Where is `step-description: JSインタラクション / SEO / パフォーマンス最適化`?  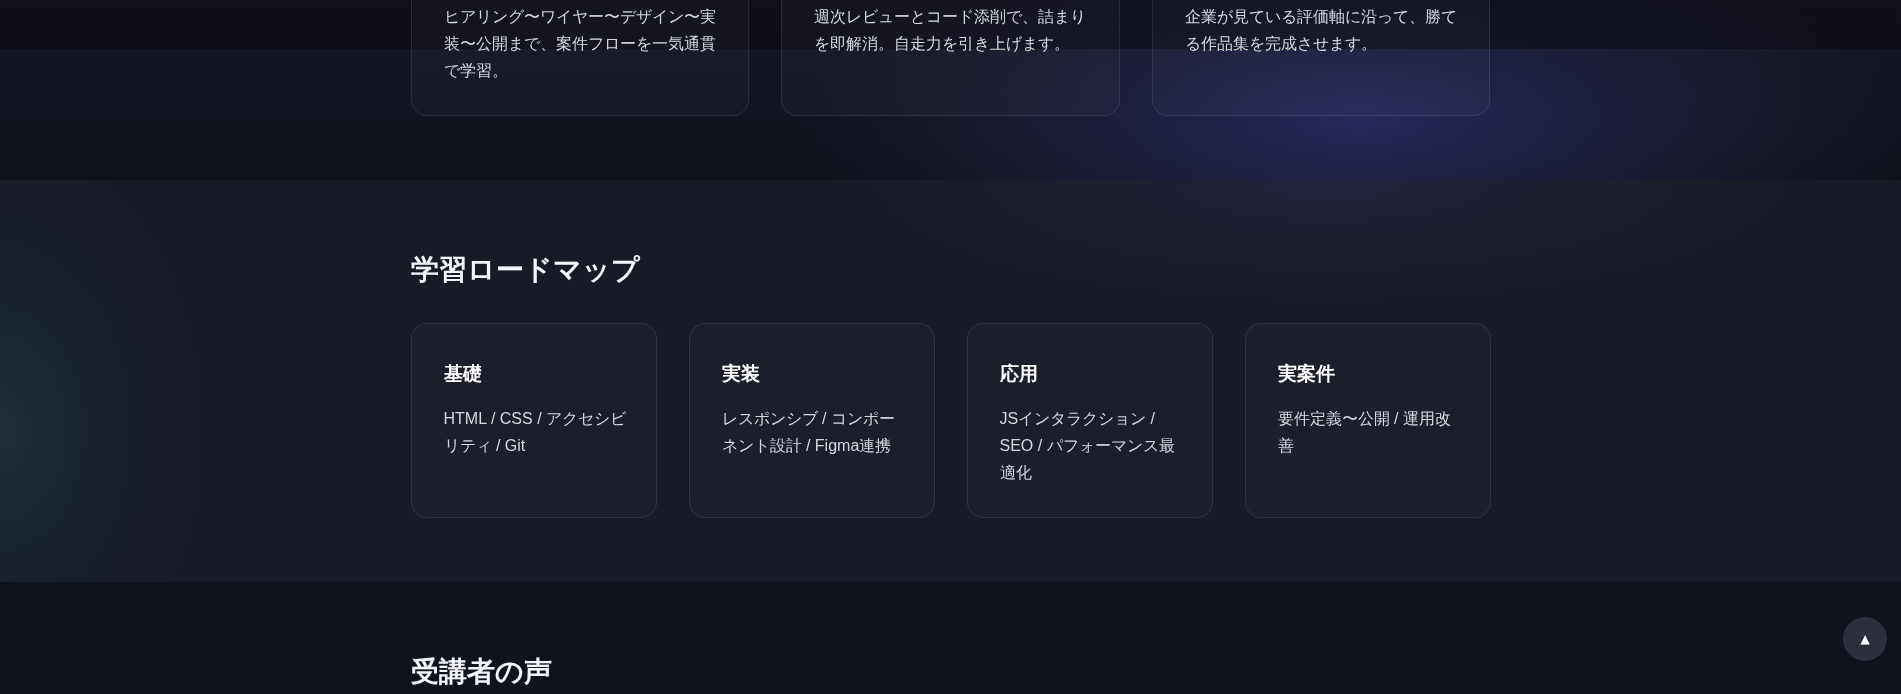 step-description: JSインタラクション / SEO / パフォーマンス最適化 is located at coordinates (1087, 446).